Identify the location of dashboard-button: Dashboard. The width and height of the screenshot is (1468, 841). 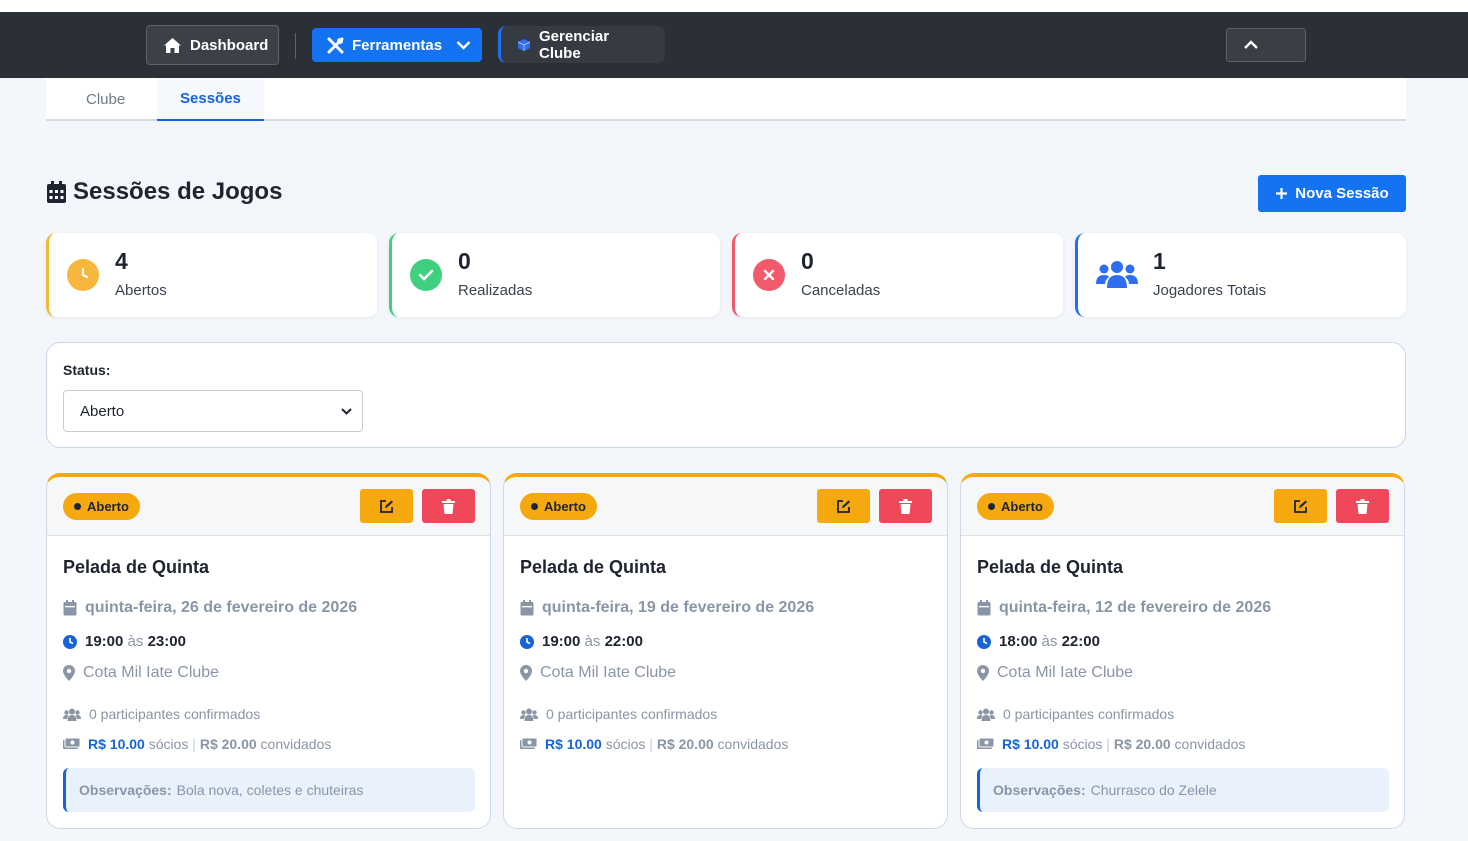
(212, 45).